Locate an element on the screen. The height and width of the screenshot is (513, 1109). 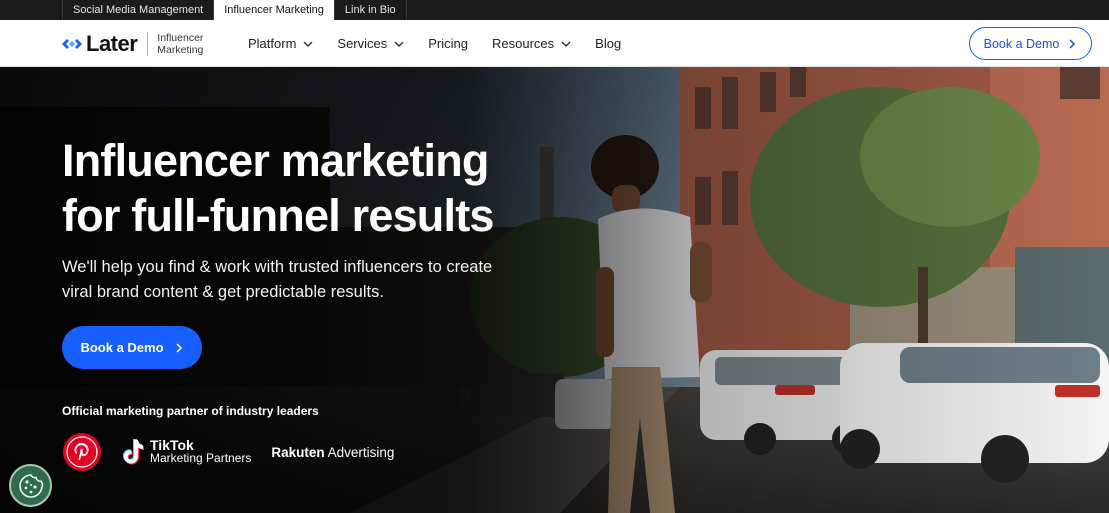
later-logo-mark-icon is located at coordinates (72, 44).